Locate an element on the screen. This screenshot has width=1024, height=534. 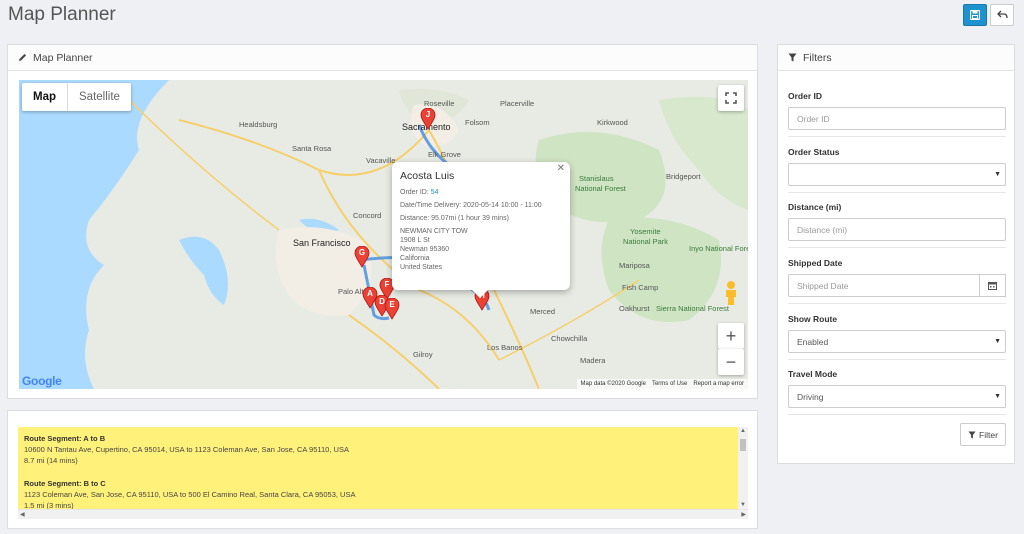
pegman-icon is located at coordinates (731, 293).